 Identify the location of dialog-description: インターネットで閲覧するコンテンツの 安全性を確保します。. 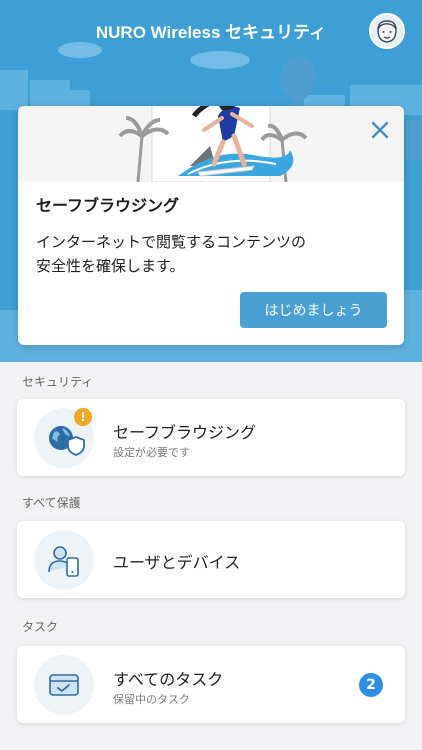
(206, 254).